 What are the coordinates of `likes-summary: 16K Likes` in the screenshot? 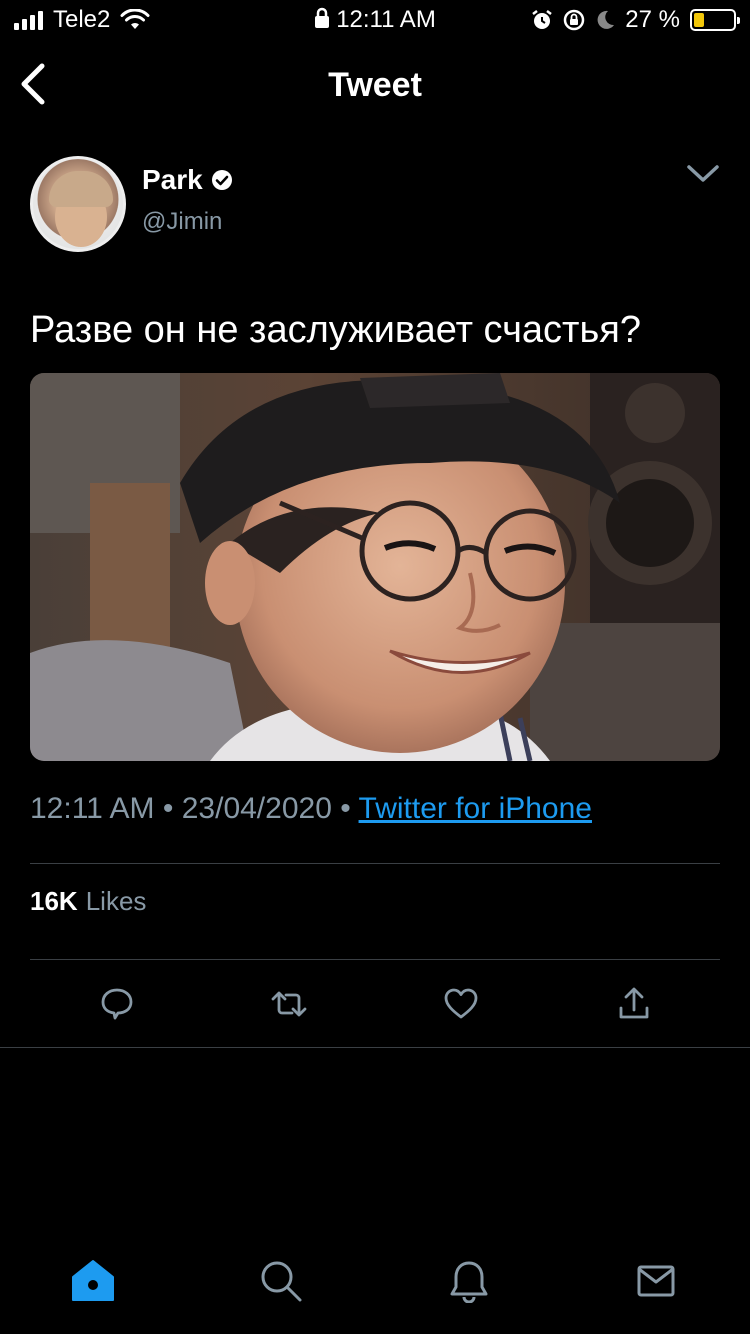 It's located at (88, 901).